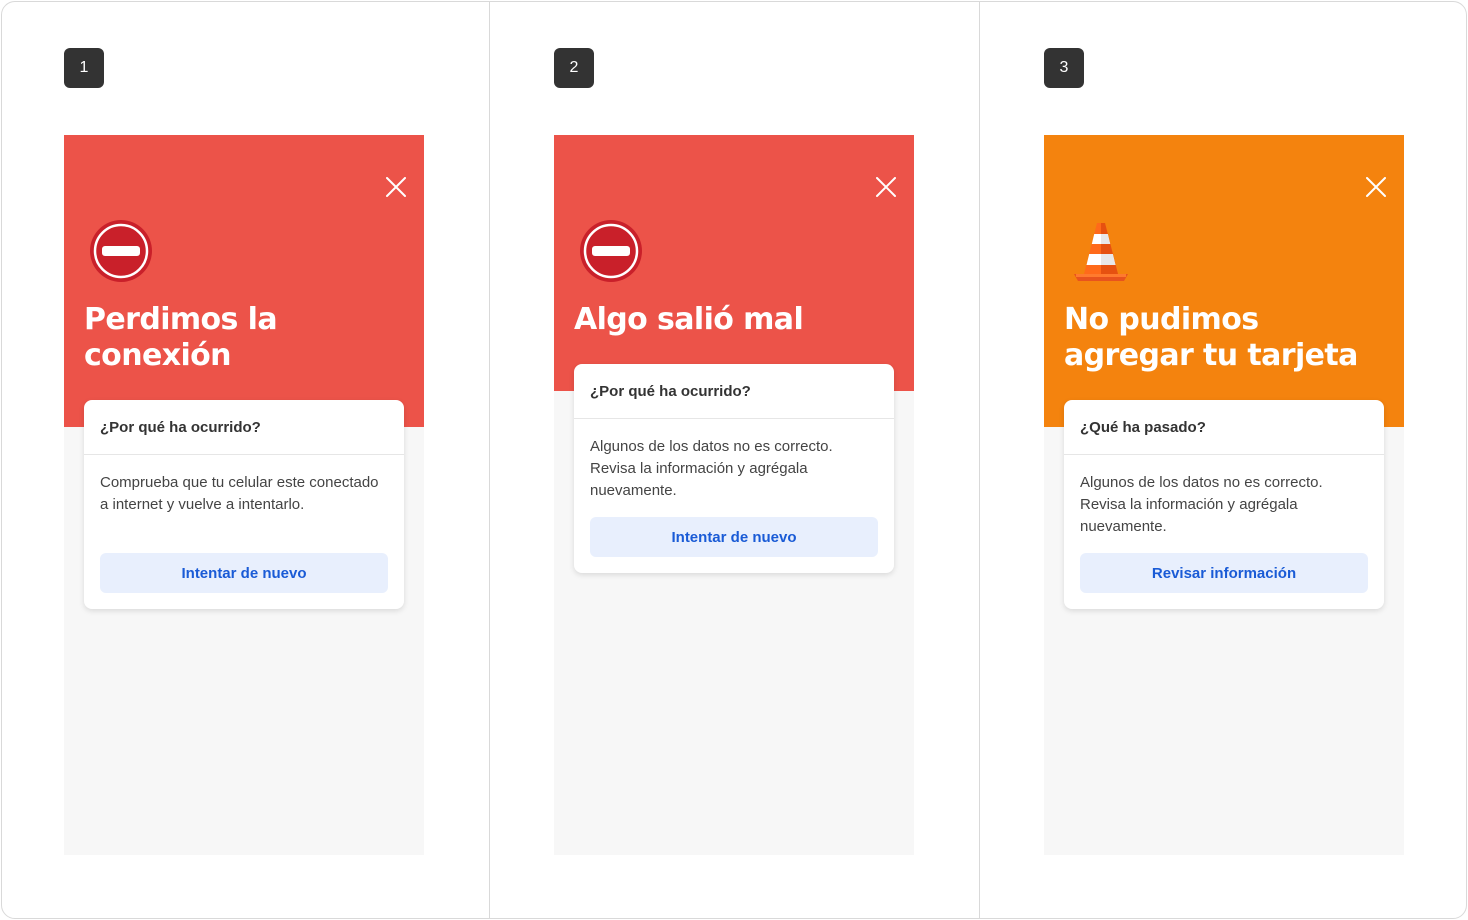  What do you see at coordinates (84, 68) in the screenshot?
I see `step-badge-1: 1` at bounding box center [84, 68].